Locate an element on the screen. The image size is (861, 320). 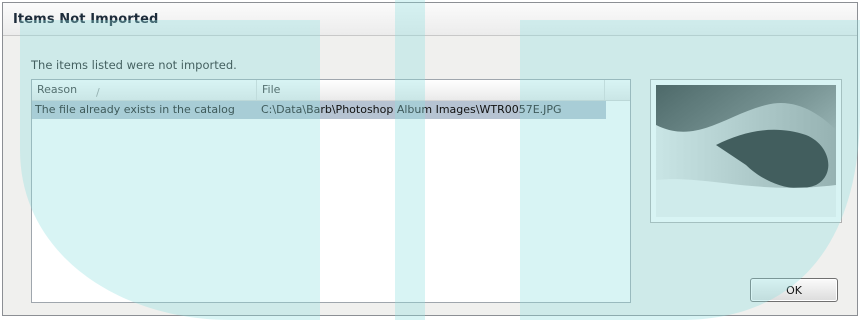
preview-image is located at coordinates (746, 151).